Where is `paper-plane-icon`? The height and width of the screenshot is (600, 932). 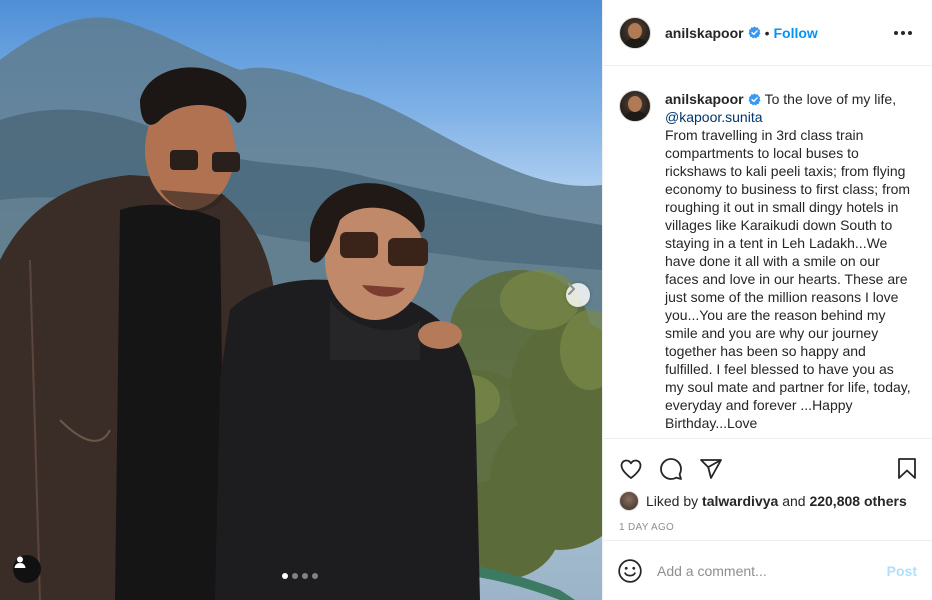 paper-plane-icon is located at coordinates (711, 469).